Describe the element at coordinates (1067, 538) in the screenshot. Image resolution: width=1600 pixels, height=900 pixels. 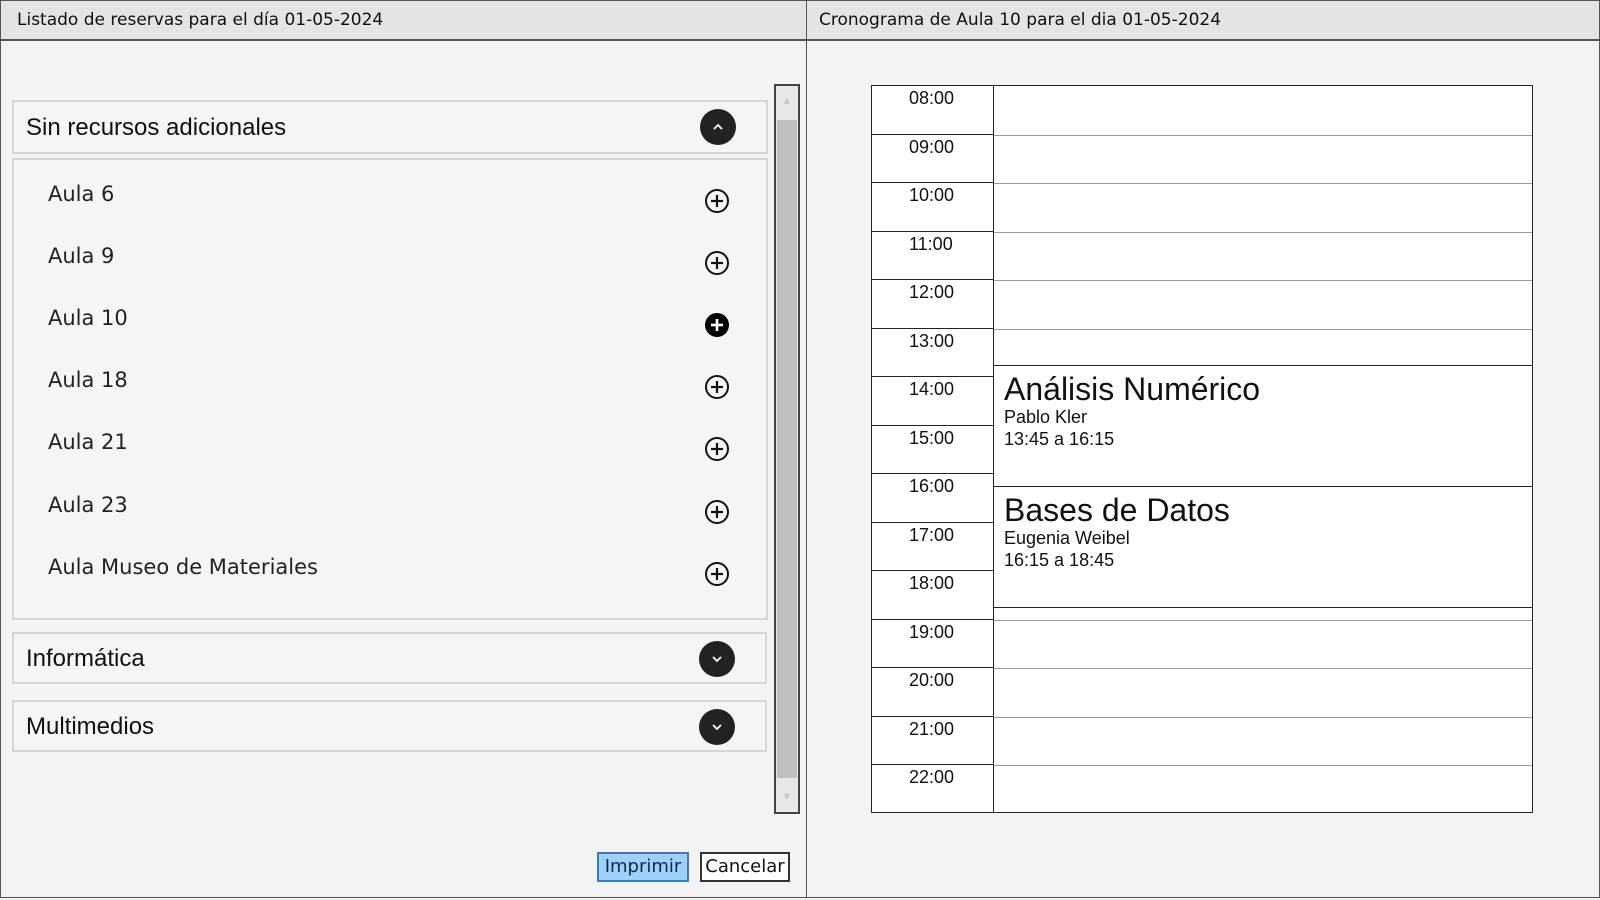
I see `event-teacher: Eugenia Weibel` at that location.